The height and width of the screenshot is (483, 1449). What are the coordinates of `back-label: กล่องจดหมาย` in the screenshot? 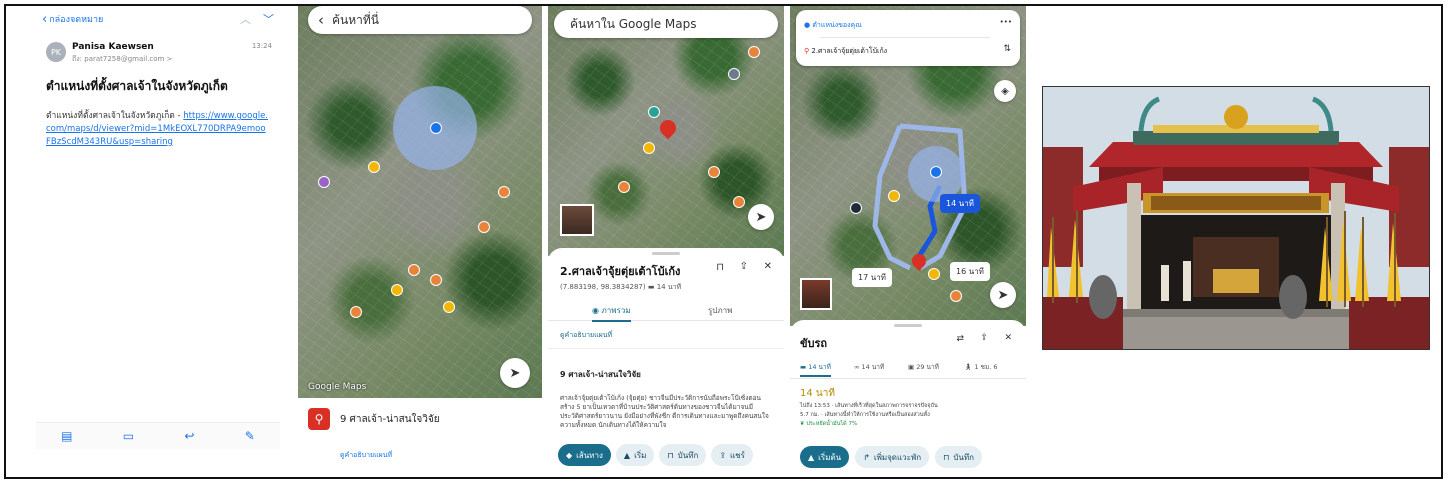 It's located at (76, 19).